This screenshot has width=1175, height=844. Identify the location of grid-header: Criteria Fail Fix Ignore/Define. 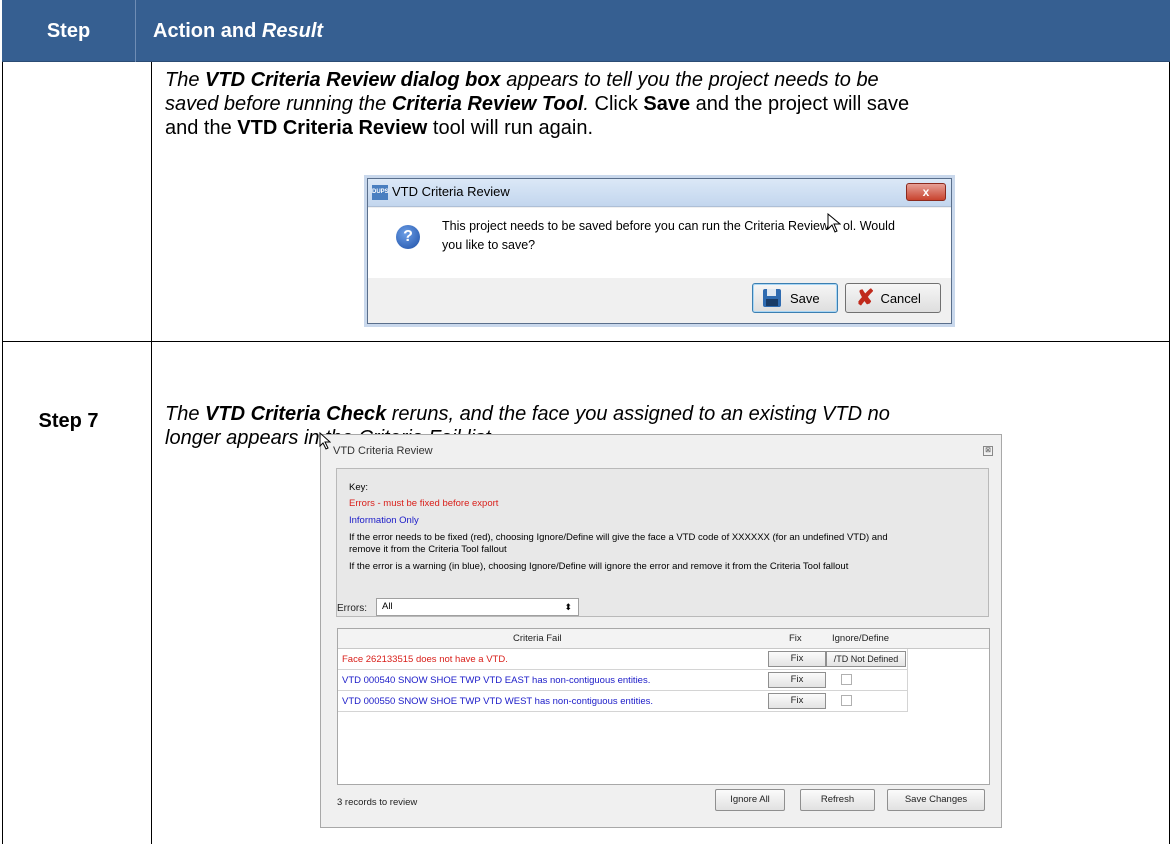
(663, 639).